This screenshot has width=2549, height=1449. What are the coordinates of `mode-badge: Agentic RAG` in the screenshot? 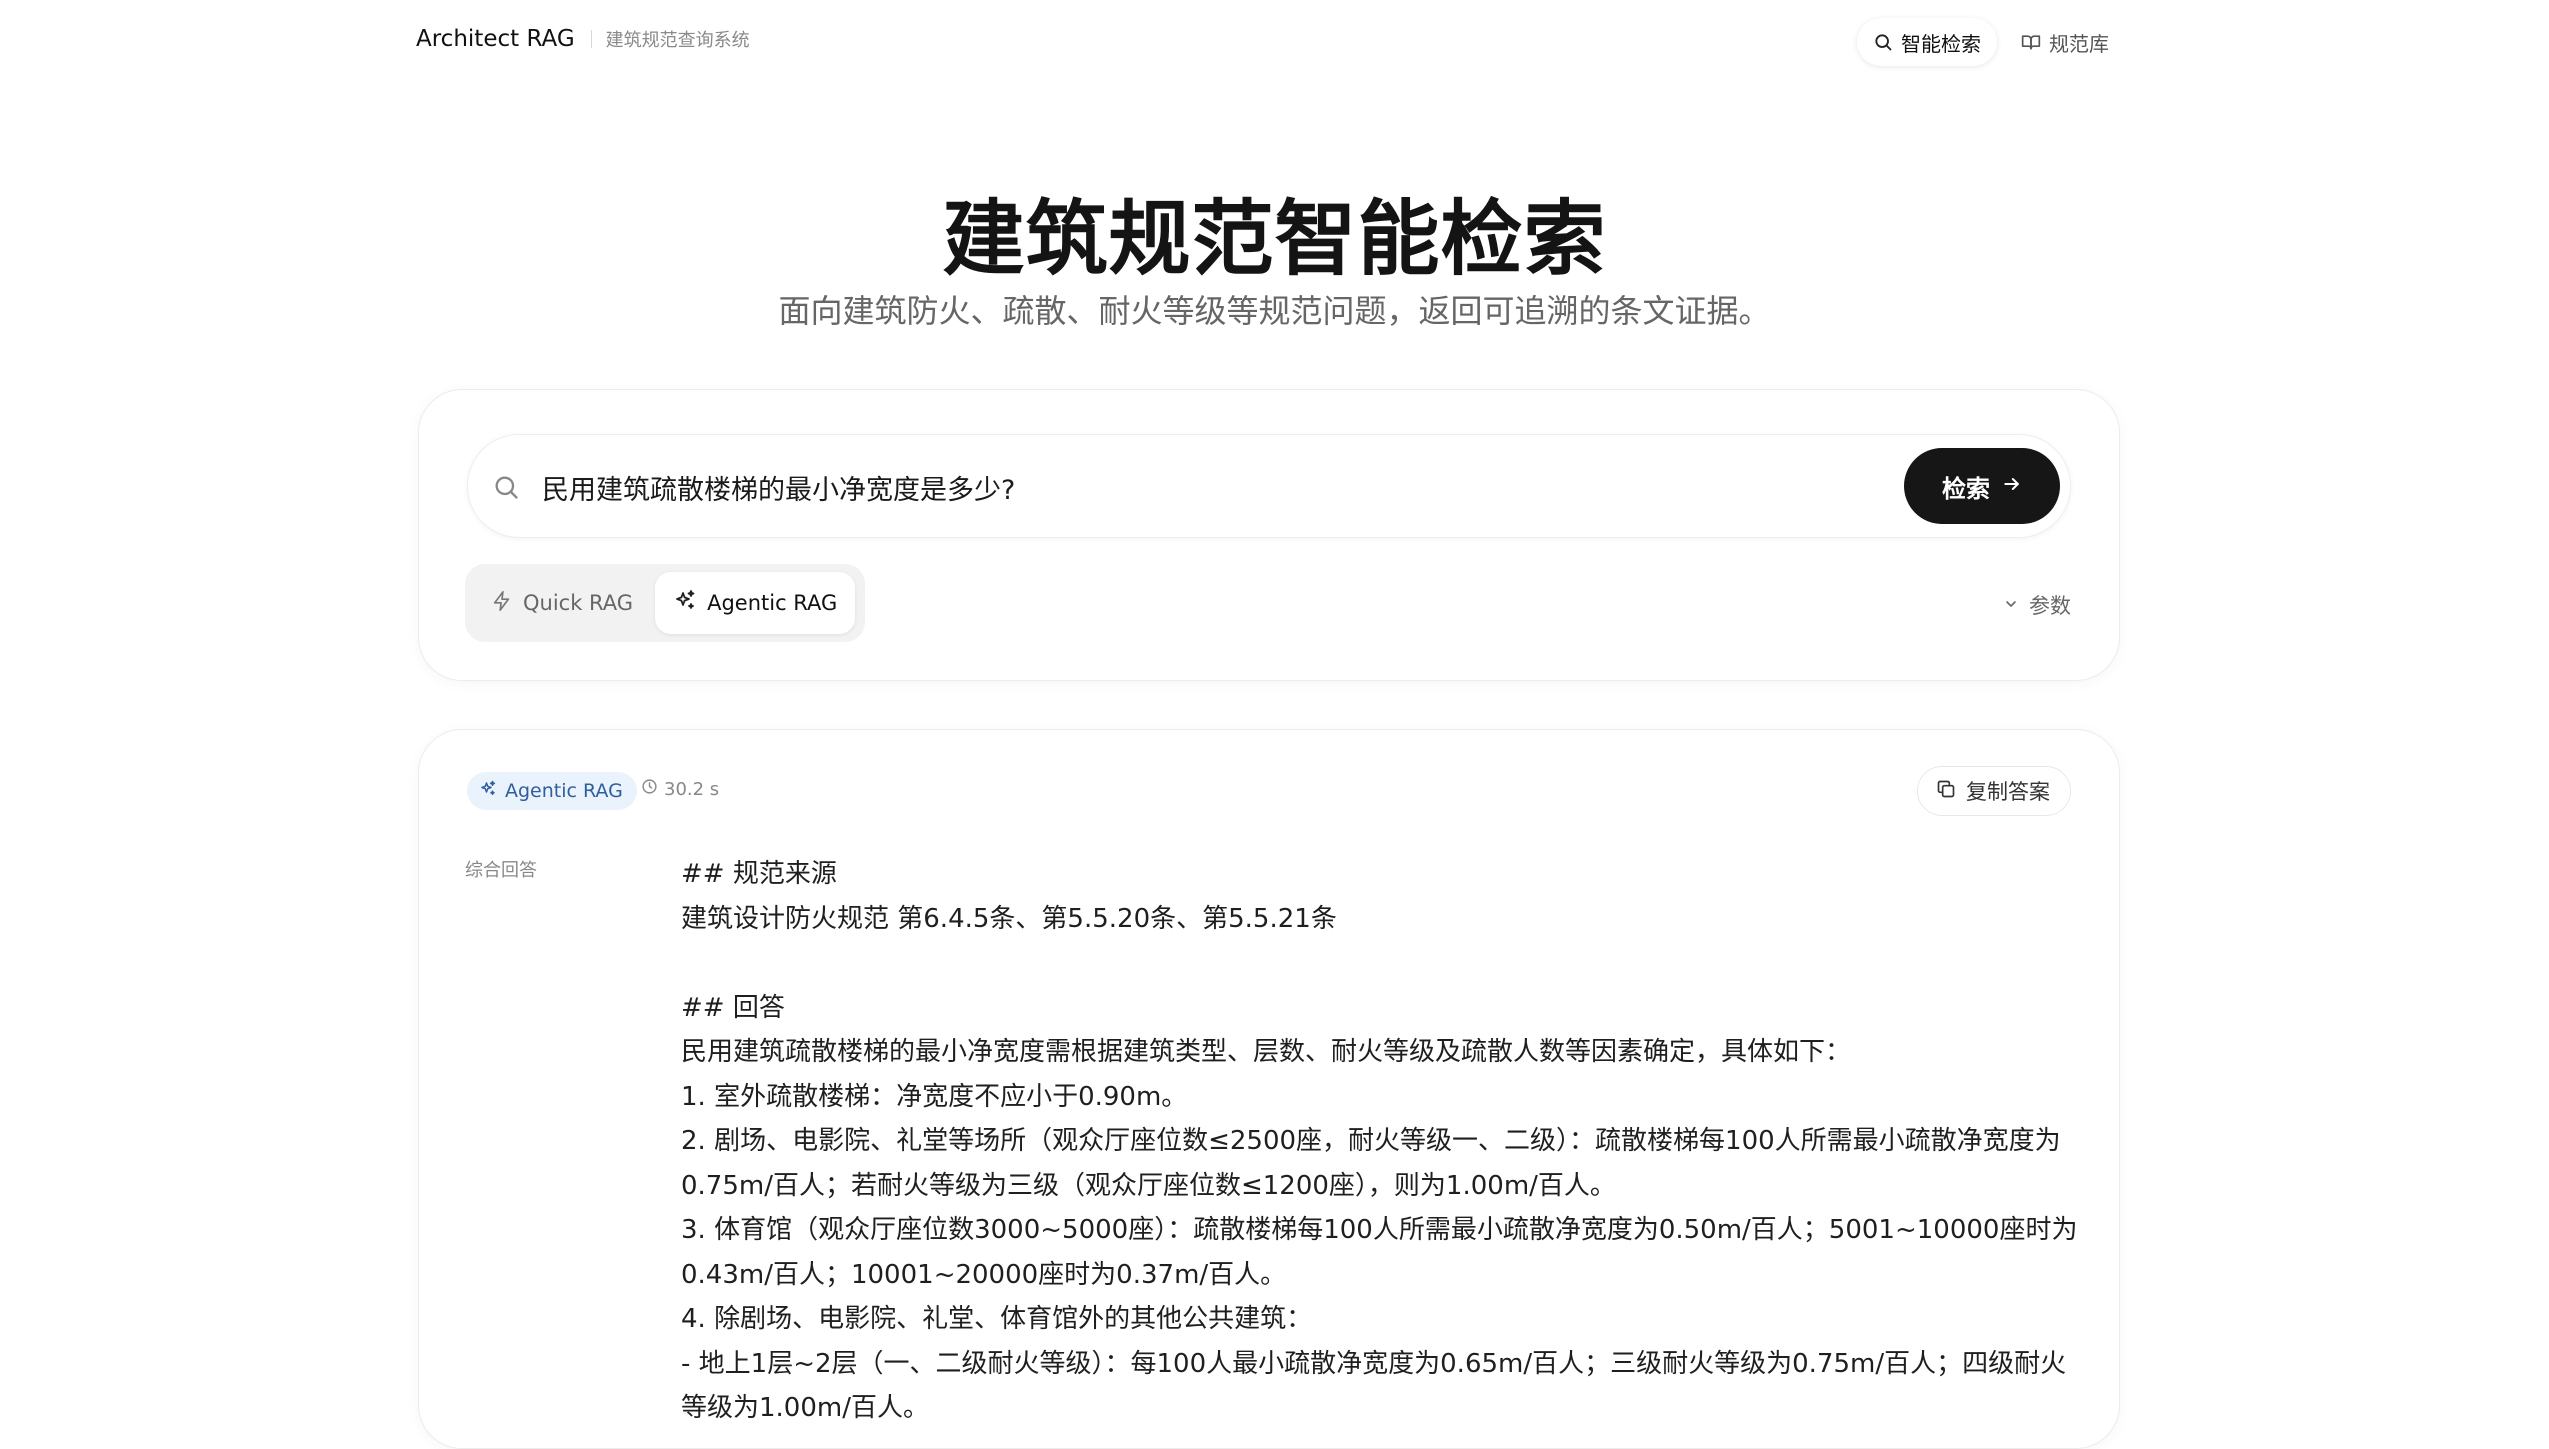 It's located at (552, 791).